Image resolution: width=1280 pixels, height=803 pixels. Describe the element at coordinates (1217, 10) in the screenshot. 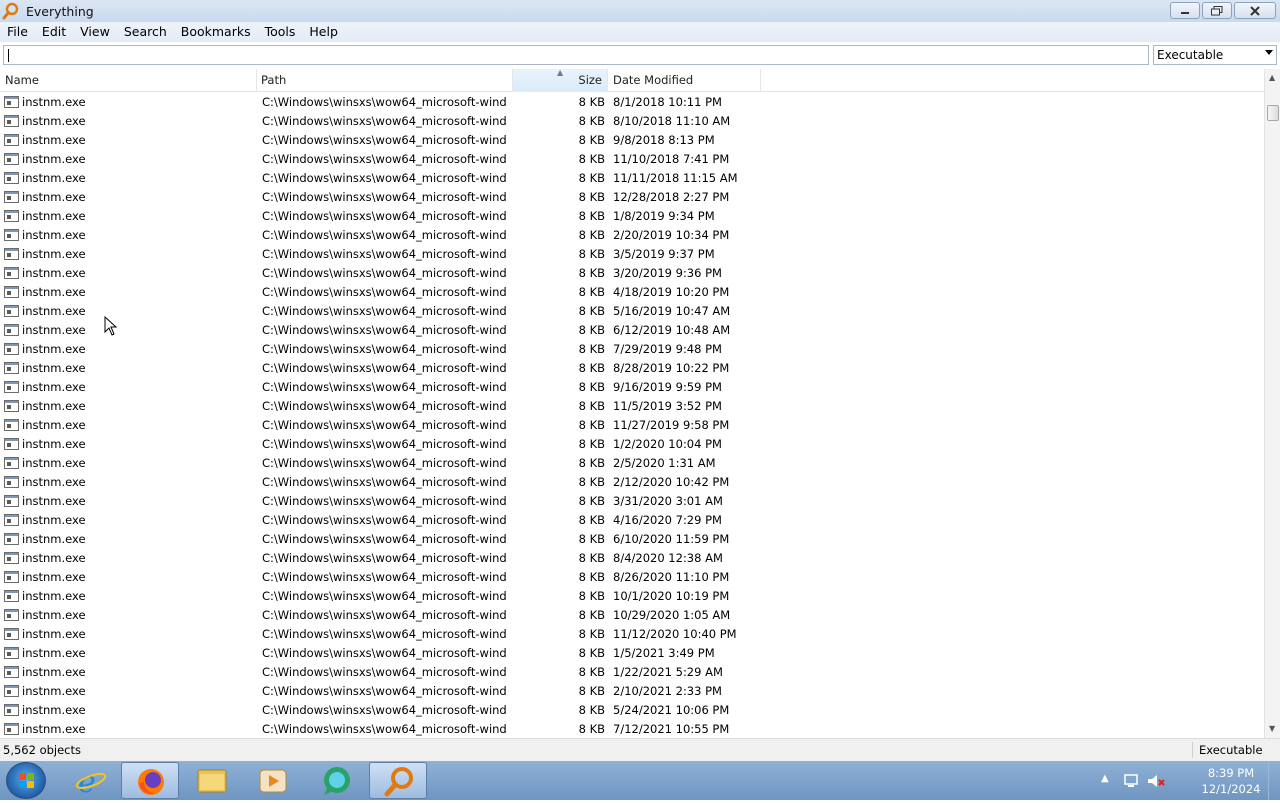

I see `restore-button` at that location.